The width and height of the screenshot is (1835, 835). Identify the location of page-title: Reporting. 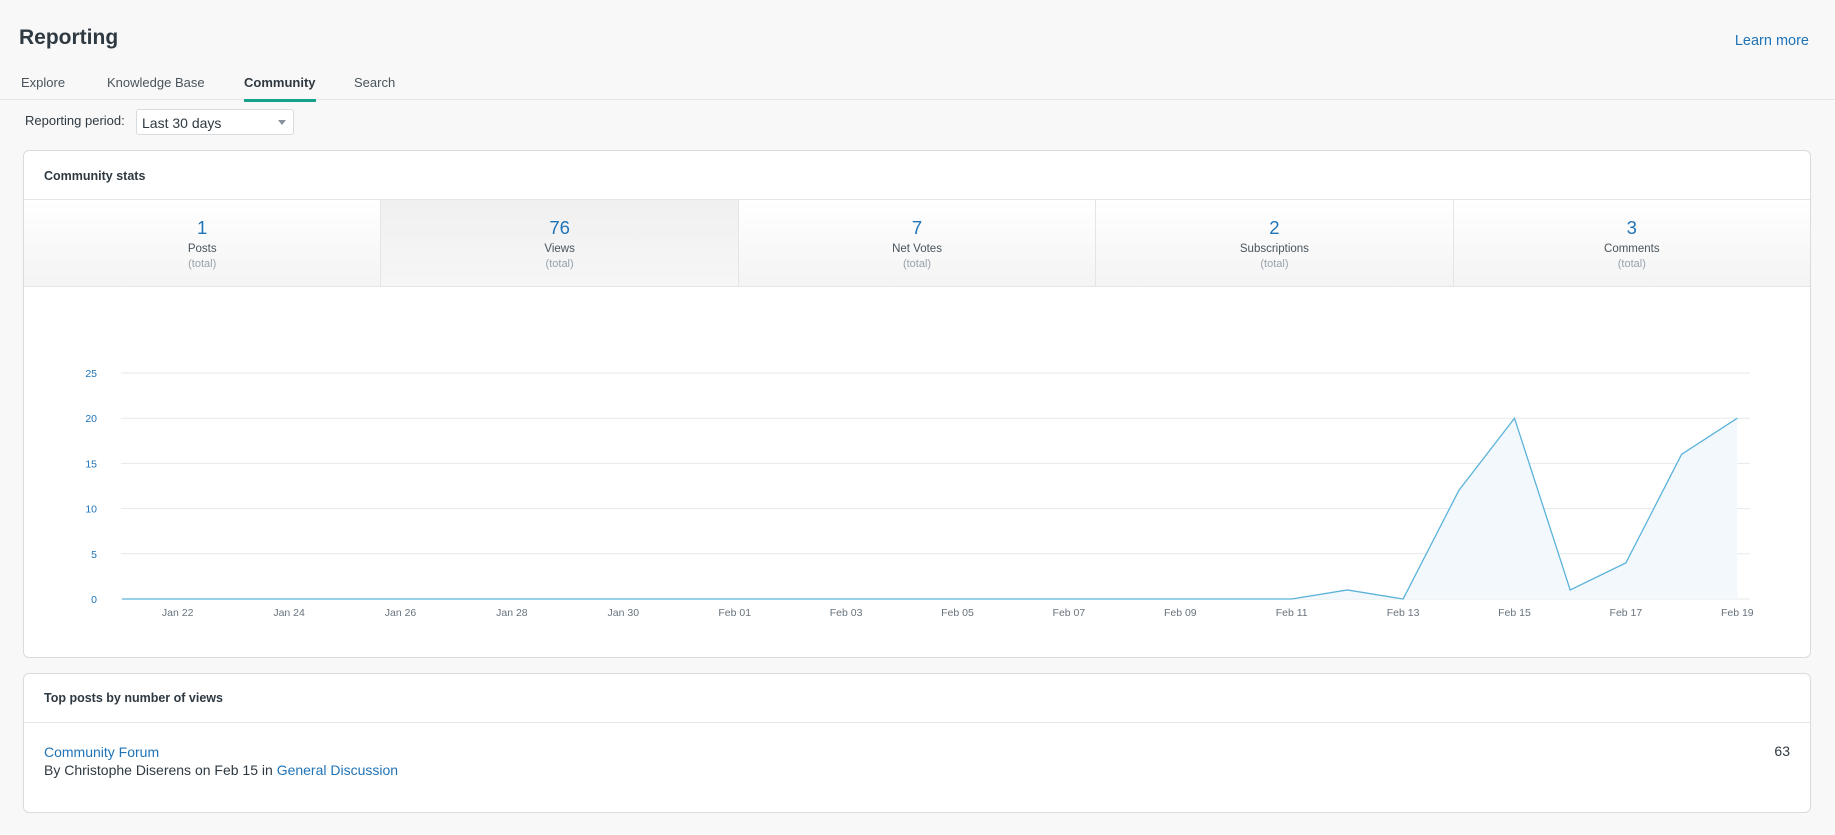
(69, 37).